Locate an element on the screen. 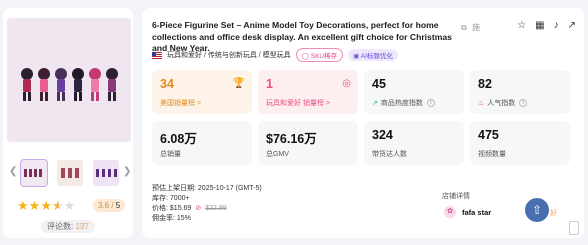 This screenshot has width=588, height=245. title-tools: ⧉ 施 is located at coordinates (470, 27).